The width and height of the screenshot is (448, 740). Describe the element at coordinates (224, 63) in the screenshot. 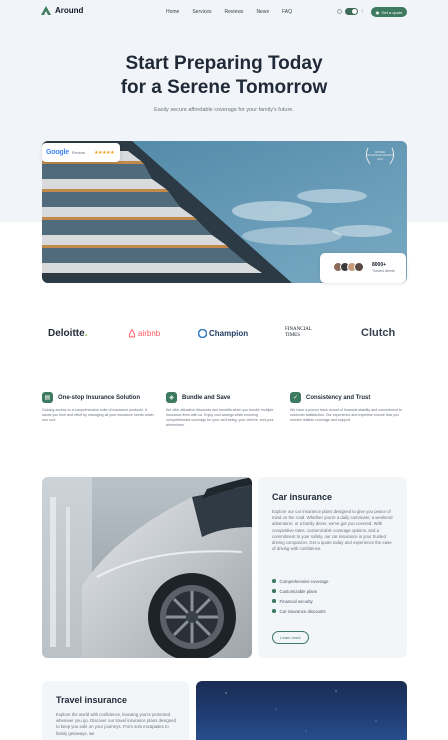

I see `hero-title-line1: Start Preparing Today` at that location.